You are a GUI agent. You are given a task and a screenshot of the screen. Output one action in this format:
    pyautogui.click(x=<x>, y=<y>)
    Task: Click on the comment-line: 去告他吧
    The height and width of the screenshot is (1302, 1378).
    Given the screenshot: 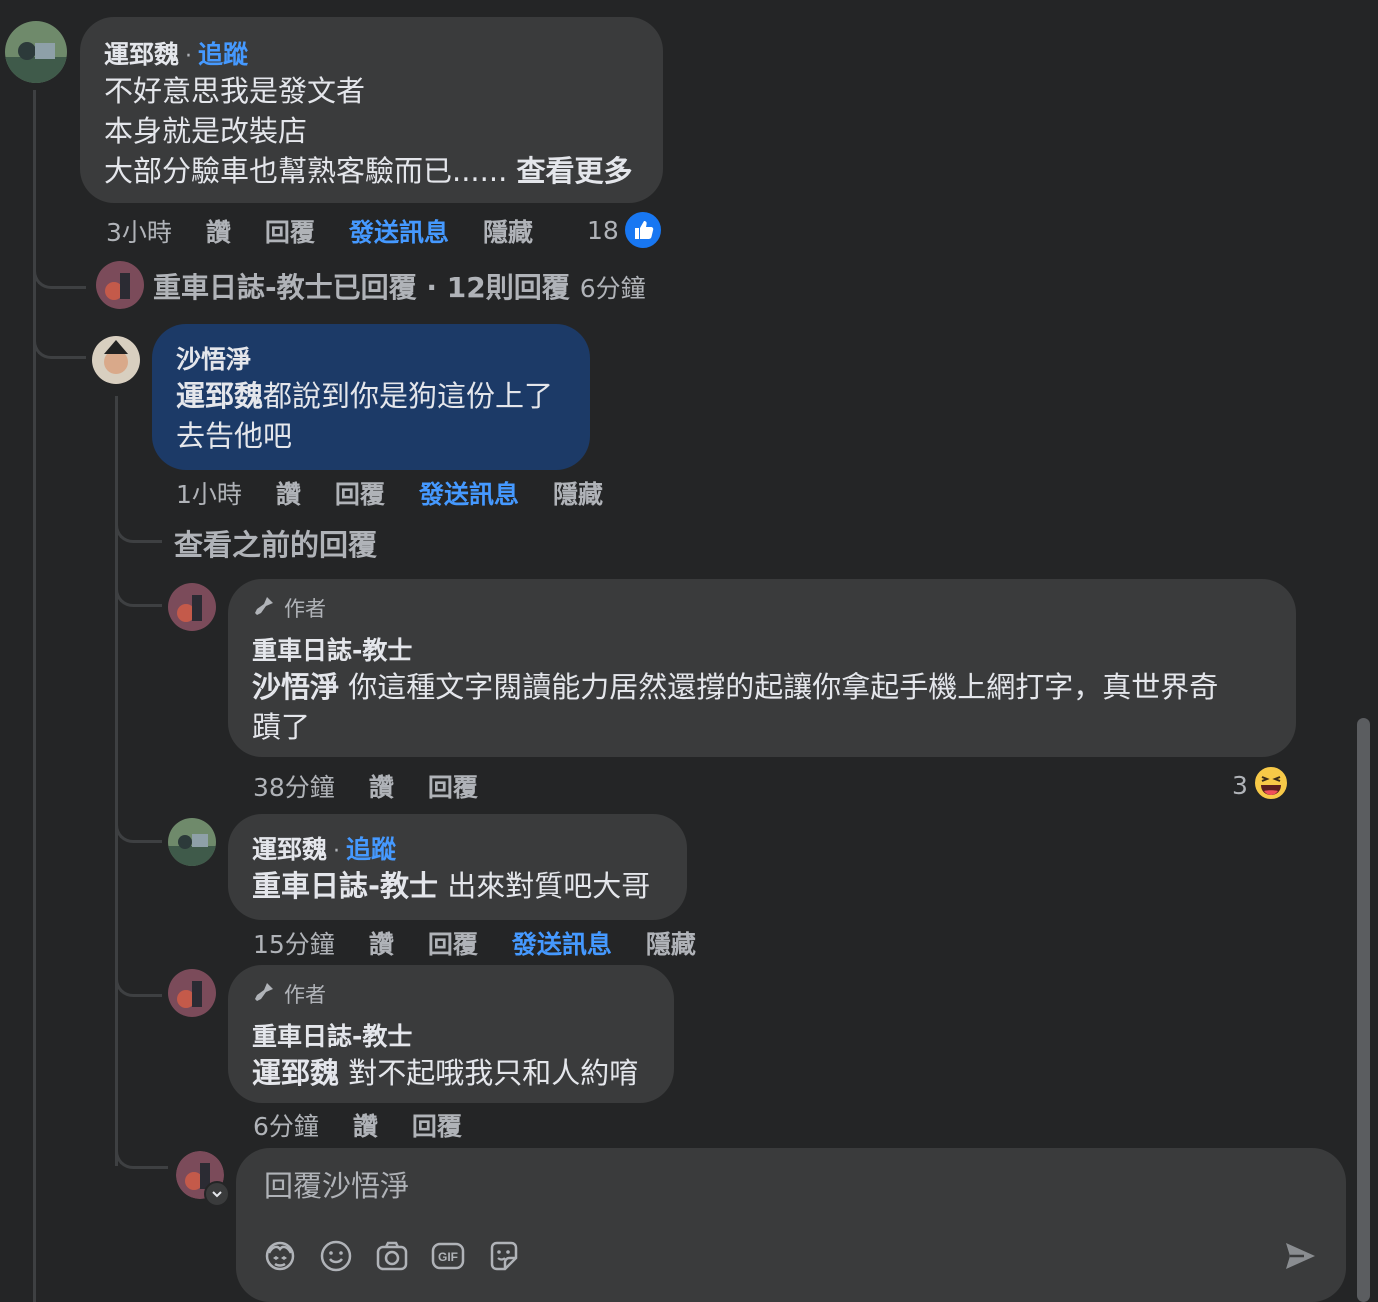 What is the action you would take?
    pyautogui.click(x=234, y=436)
    